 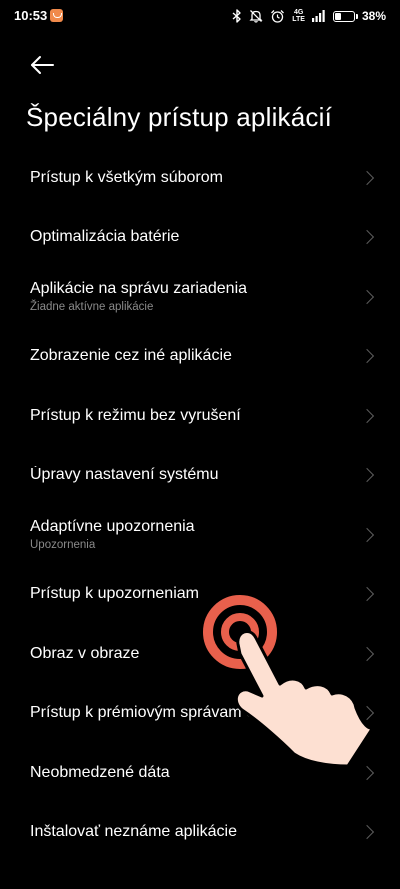 What do you see at coordinates (373, 16) in the screenshot?
I see `battery-level: 38%` at bounding box center [373, 16].